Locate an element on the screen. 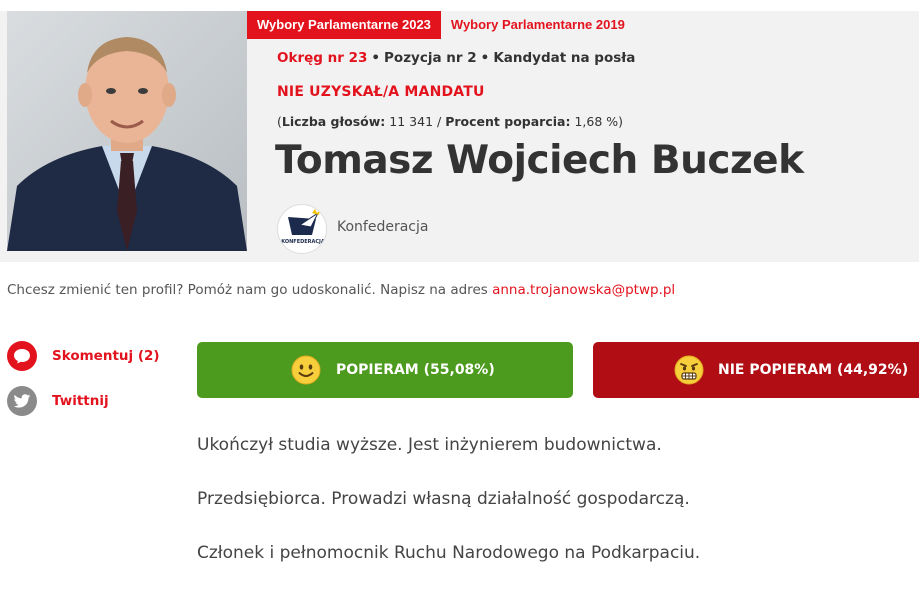  support-label: POPIERAM (55,08%) is located at coordinates (415, 370).